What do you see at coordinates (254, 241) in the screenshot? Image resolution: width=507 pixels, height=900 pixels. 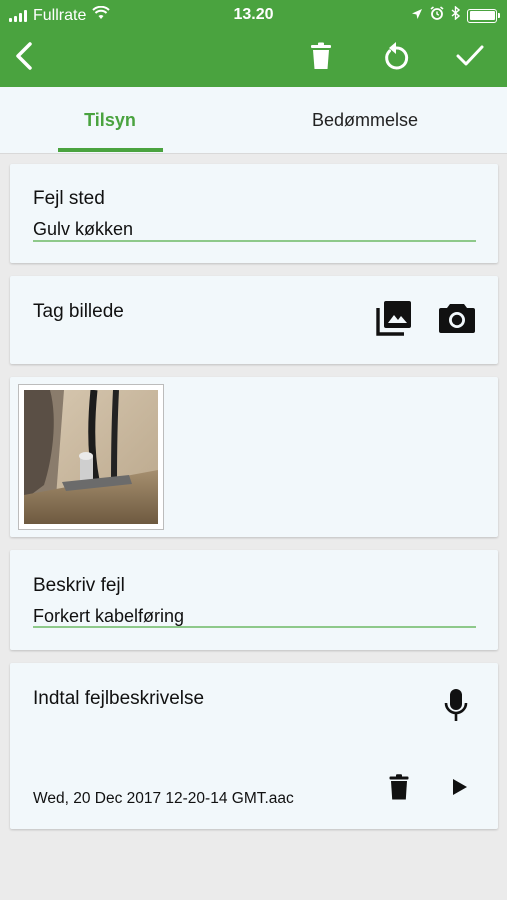 I see `fault-location-underline` at bounding box center [254, 241].